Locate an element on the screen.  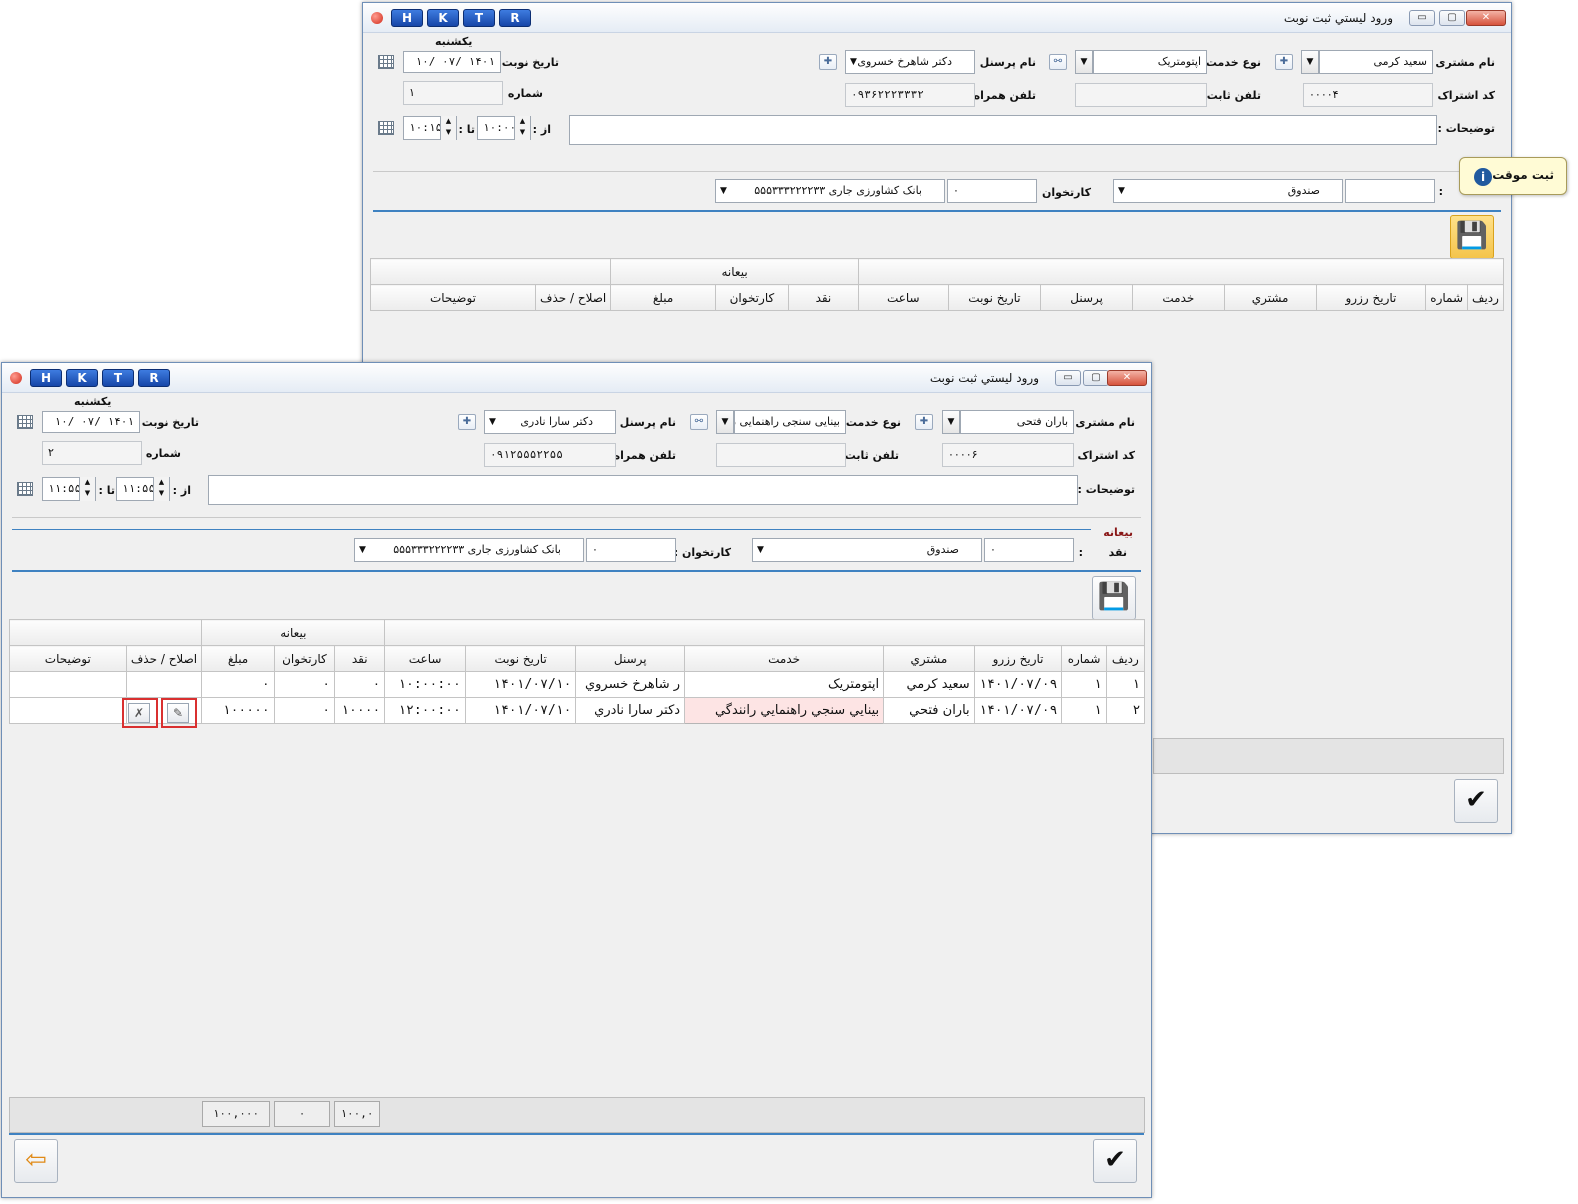
subscription-code-input: ۰۰۰۰۶ is located at coordinates (1008, 455).